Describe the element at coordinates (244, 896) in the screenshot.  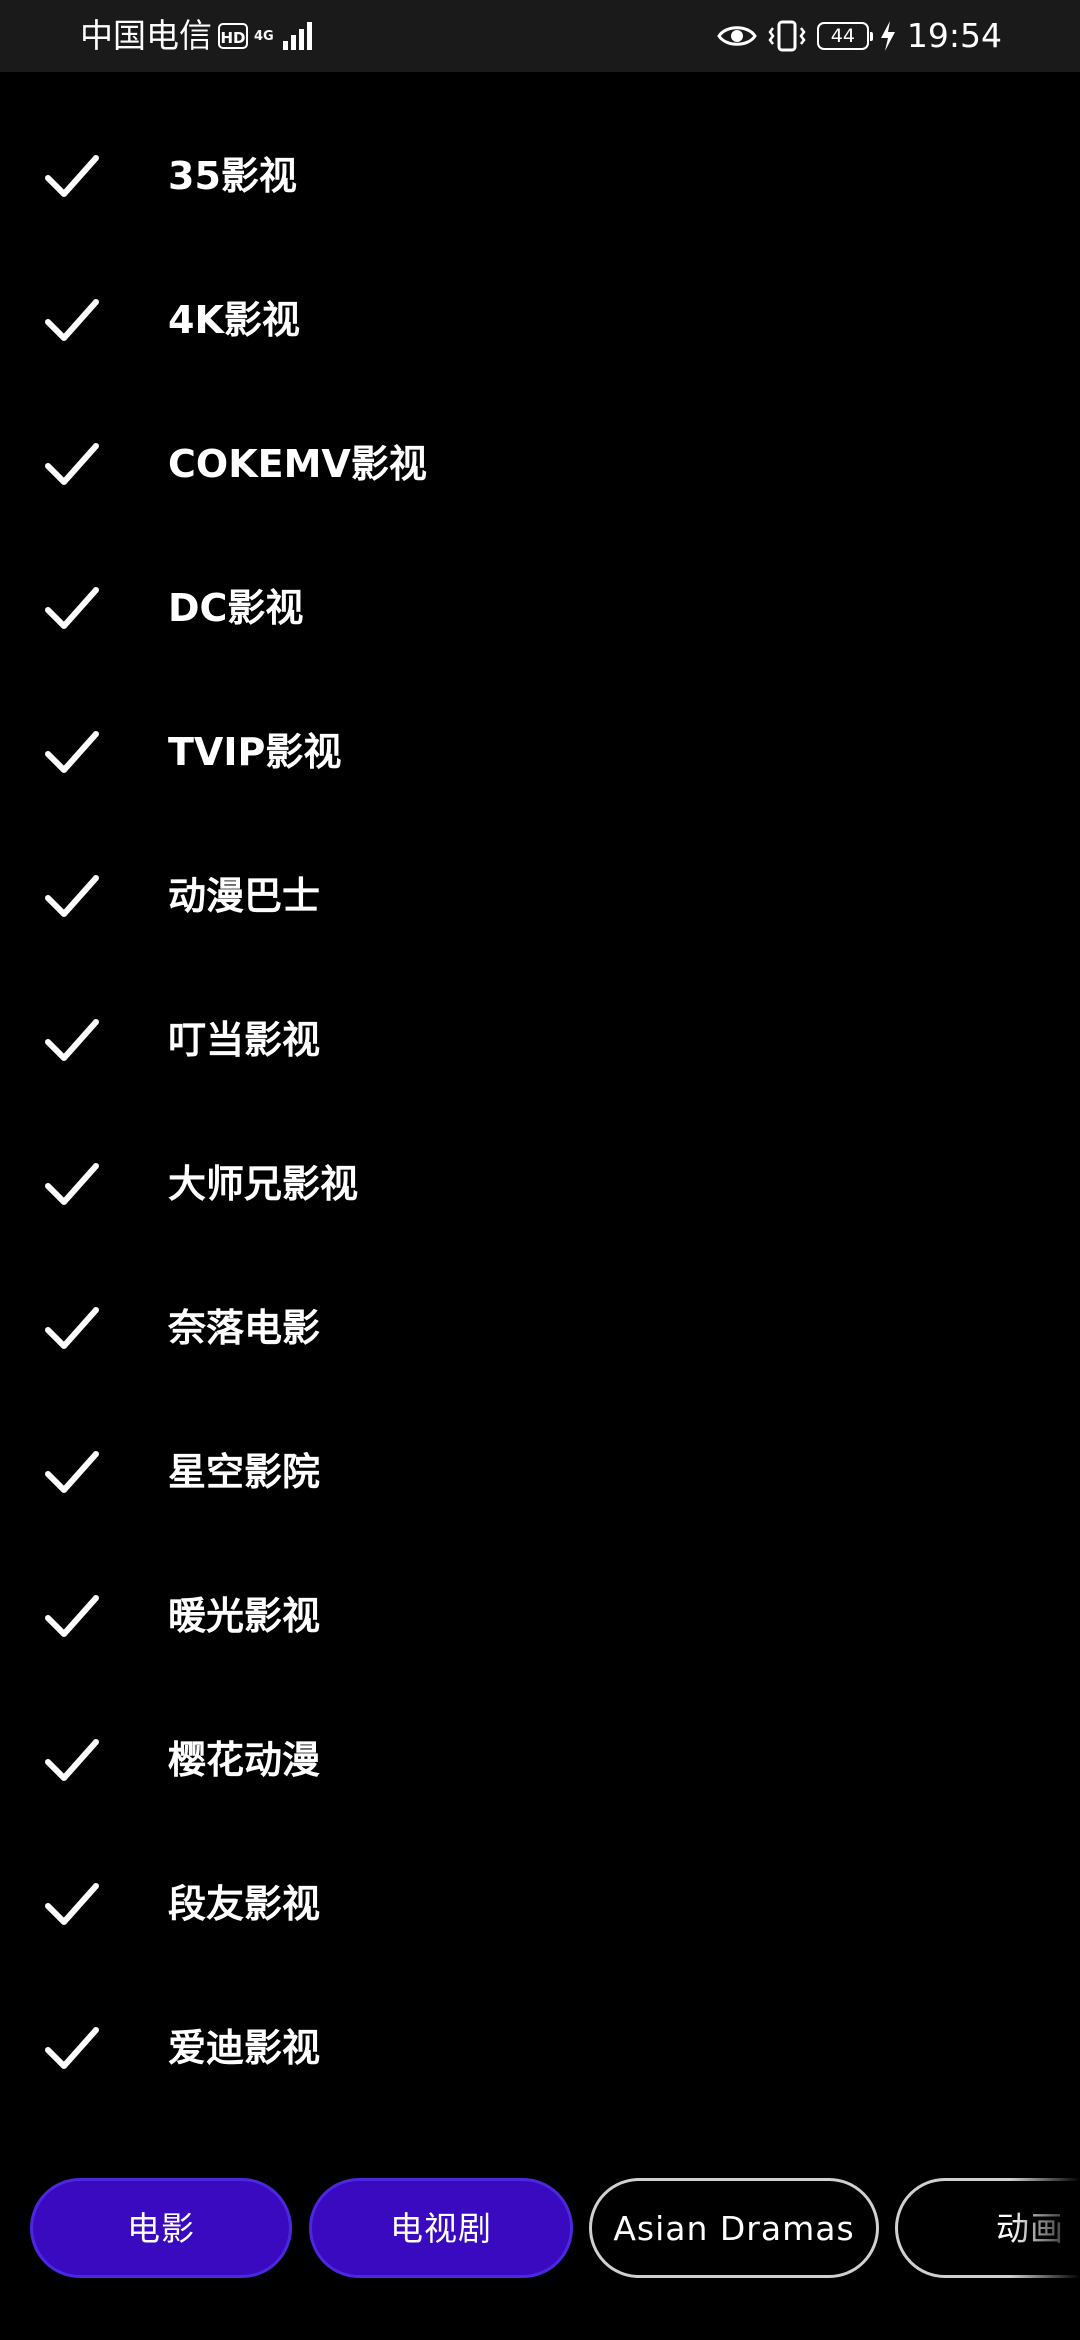
I see `source-label: 动漫巴士` at that location.